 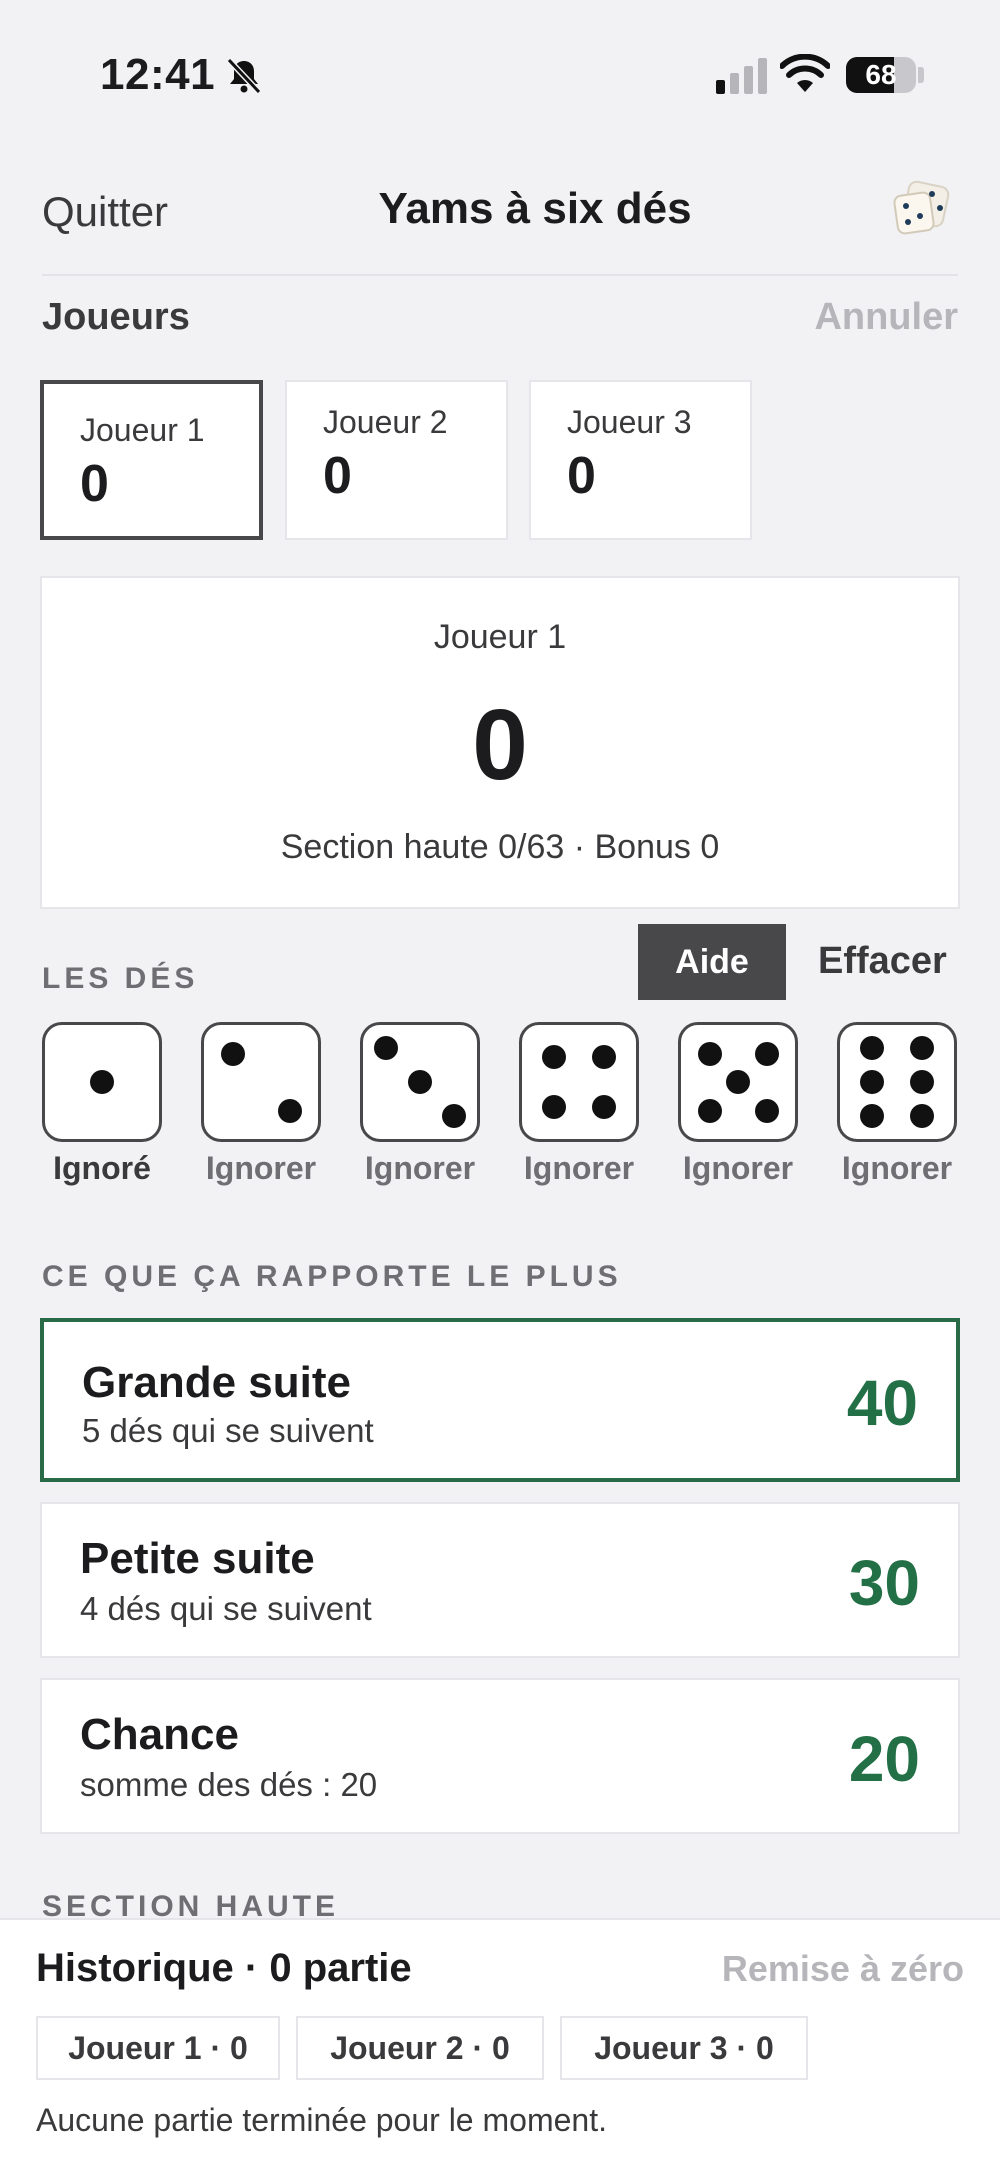 What do you see at coordinates (886, 317) in the screenshot?
I see `cancel-button: Annuler` at bounding box center [886, 317].